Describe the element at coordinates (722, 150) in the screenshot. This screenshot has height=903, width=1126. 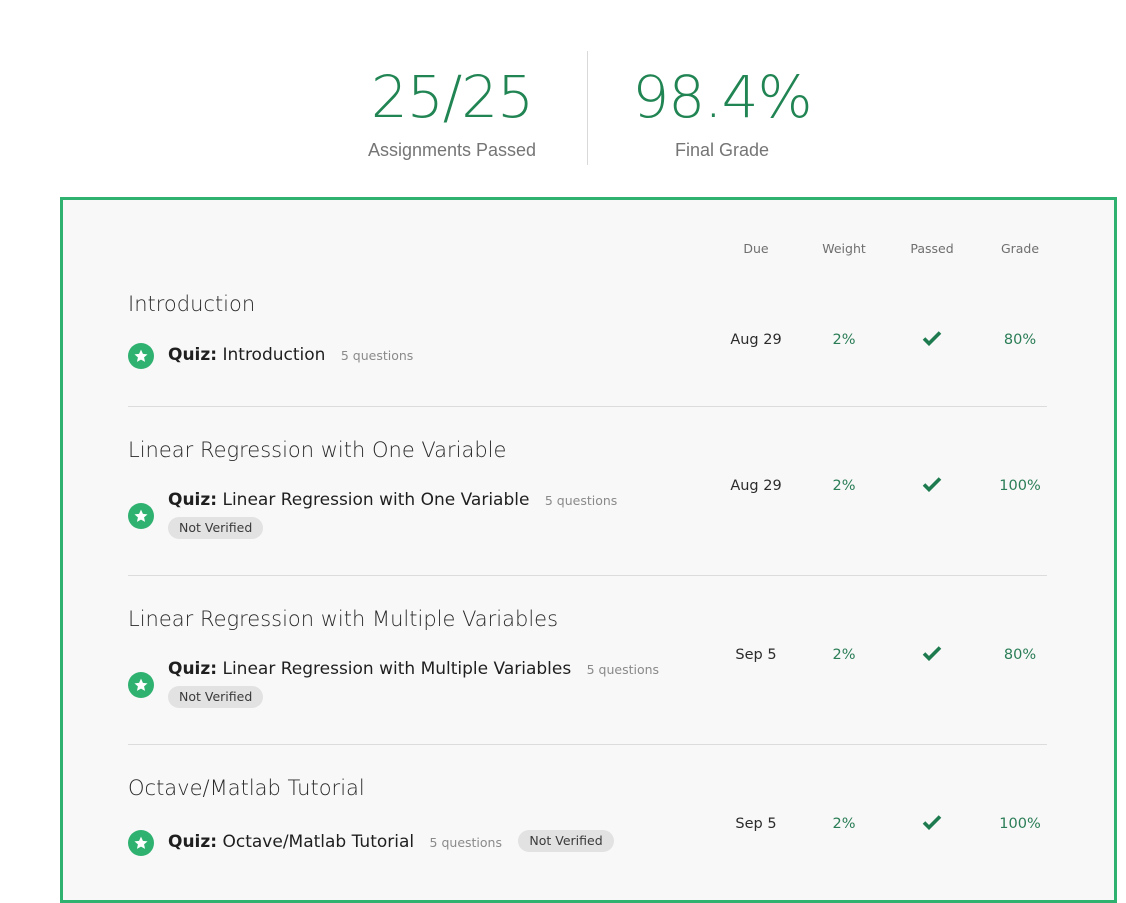
I see `final-grade-label: Final Grade` at that location.